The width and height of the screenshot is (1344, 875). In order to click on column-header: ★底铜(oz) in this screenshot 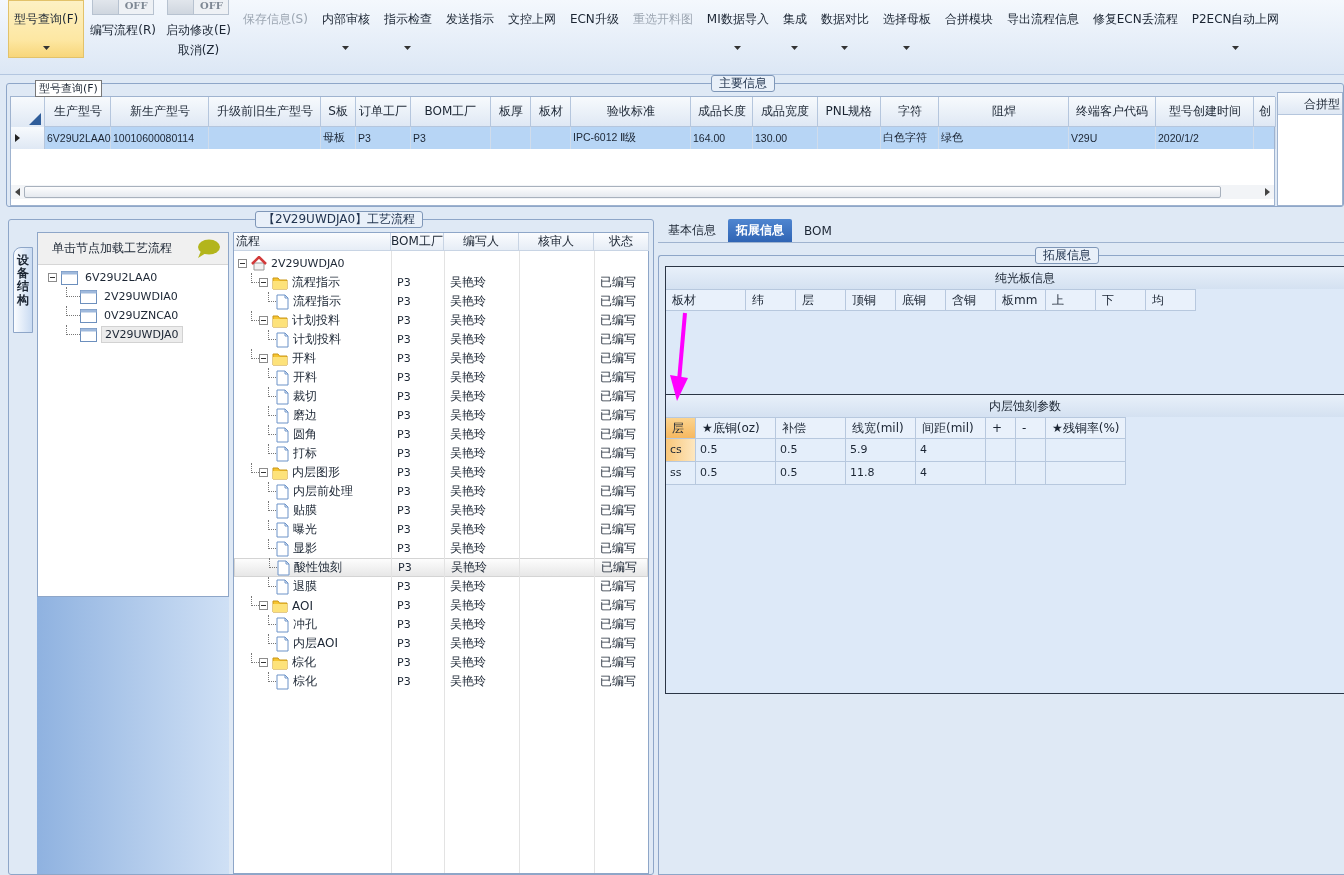, I will do `click(736, 428)`.